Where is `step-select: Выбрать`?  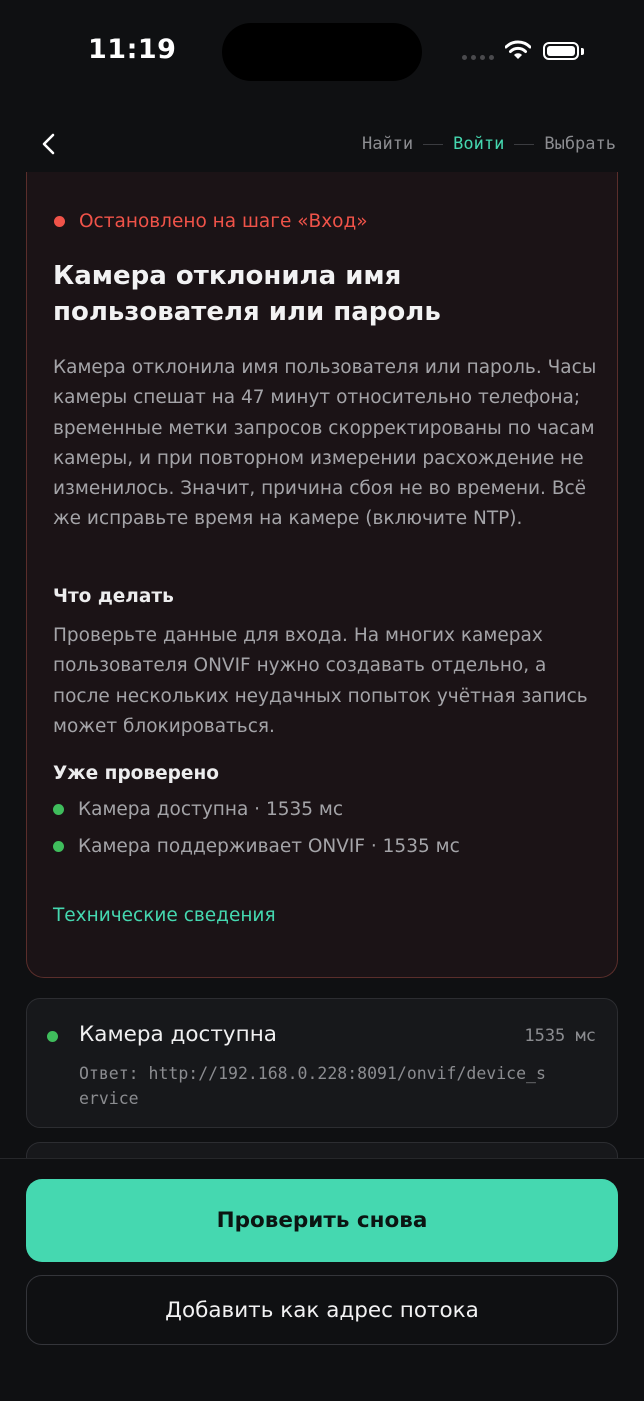
step-select: Выбрать is located at coordinates (580, 144).